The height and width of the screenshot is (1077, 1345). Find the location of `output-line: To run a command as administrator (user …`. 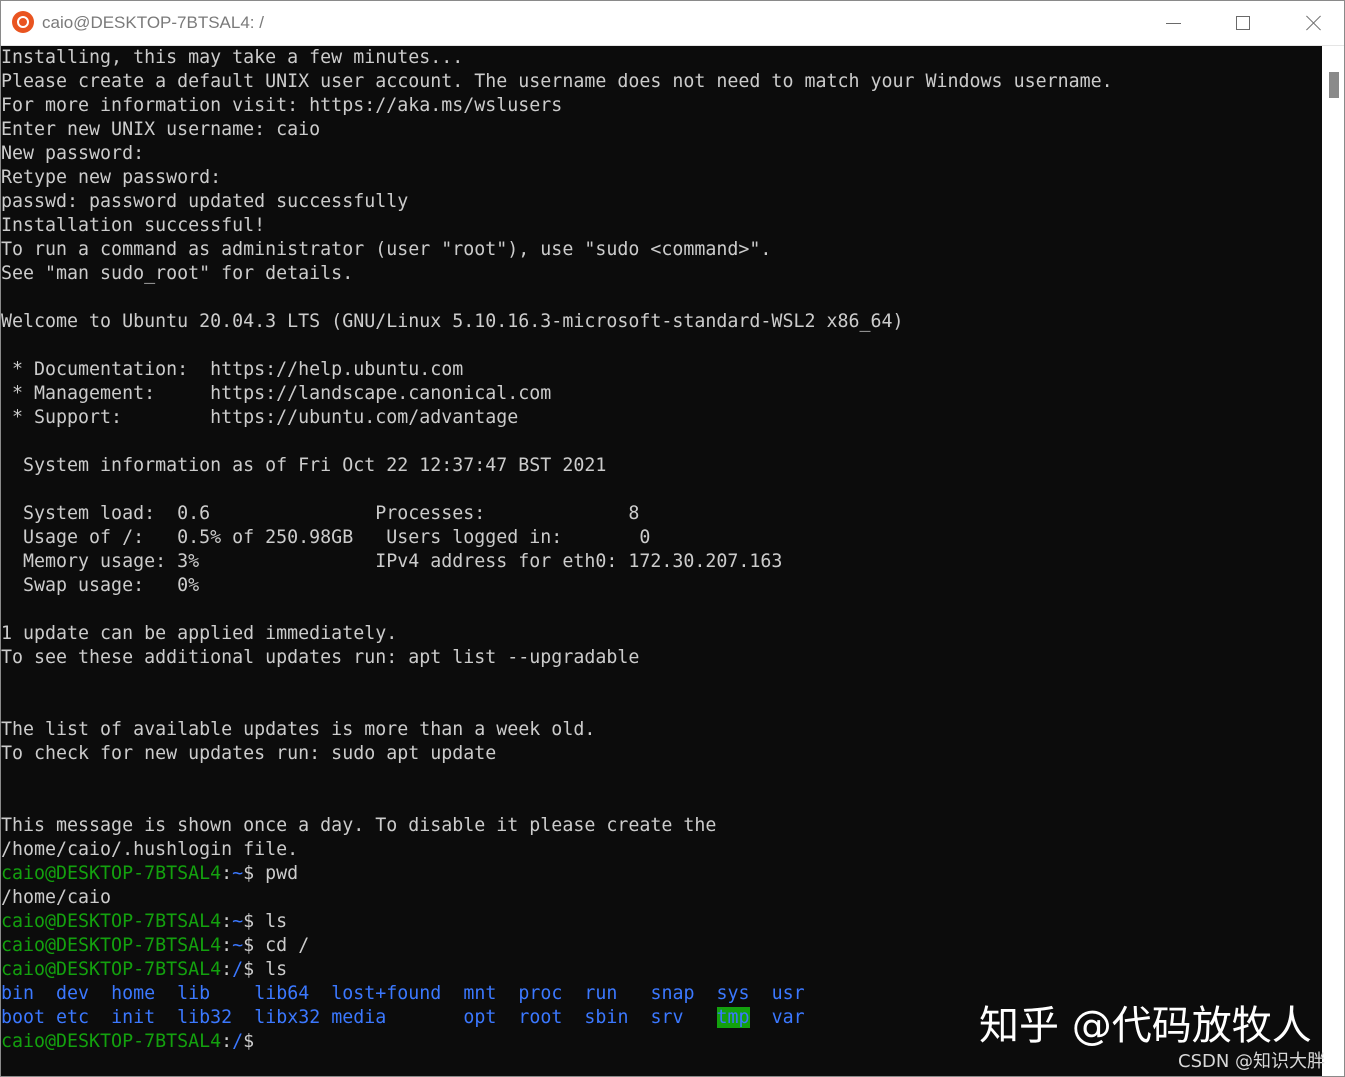

output-line: To run a command as administrator (user … is located at coordinates (386, 249).